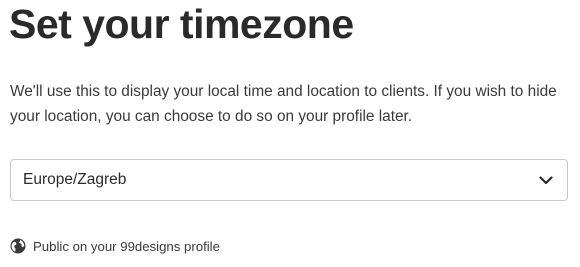 The width and height of the screenshot is (580, 267). I want to click on timezone-select-value: Europe/Zagreb, so click(75, 179).